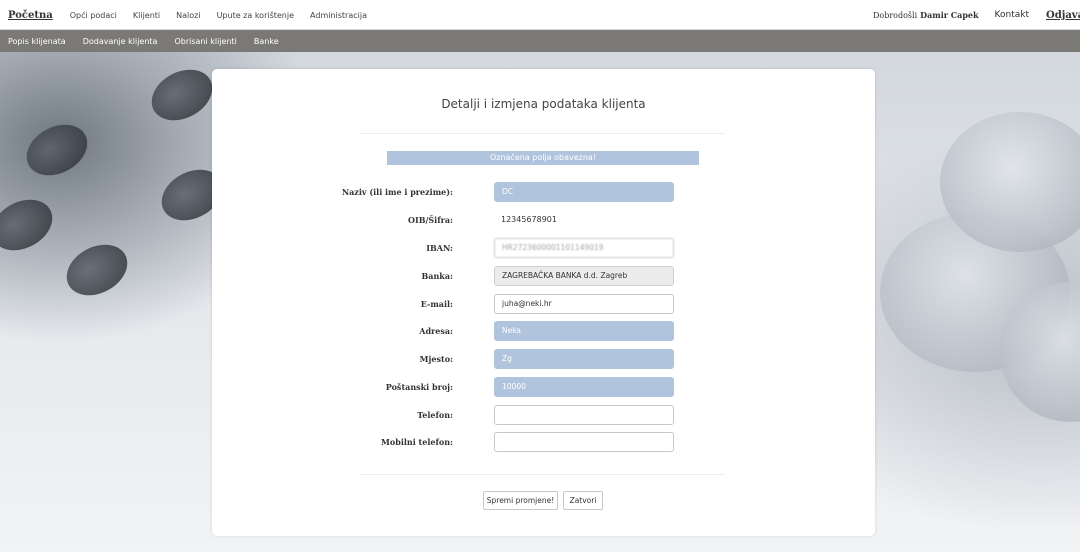  Describe the element at coordinates (93, 15) in the screenshot. I see `nav-opci-podaci: Opći podaci` at that location.